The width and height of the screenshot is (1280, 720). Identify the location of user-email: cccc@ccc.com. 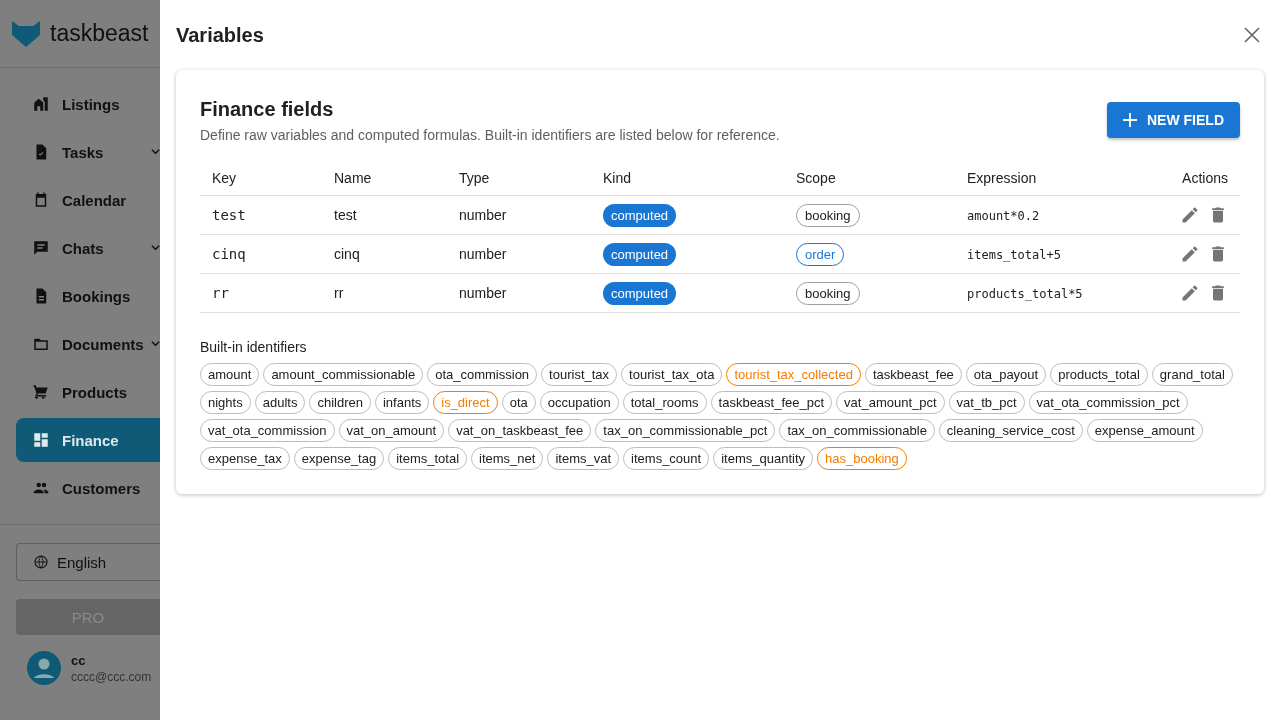
(111, 676).